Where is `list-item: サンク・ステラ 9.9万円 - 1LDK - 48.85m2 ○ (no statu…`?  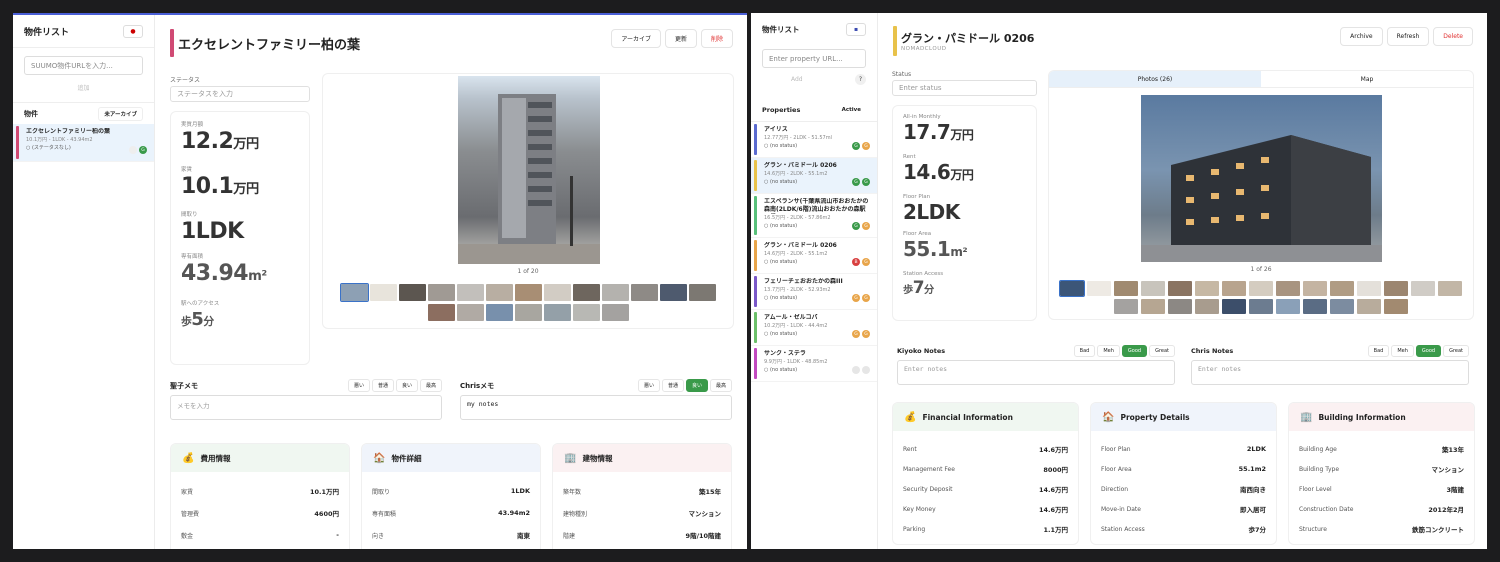
list-item: サンク・ステラ 9.9万円 - 1LDK - 48.85m2 ○ (no statu… is located at coordinates (814, 364).